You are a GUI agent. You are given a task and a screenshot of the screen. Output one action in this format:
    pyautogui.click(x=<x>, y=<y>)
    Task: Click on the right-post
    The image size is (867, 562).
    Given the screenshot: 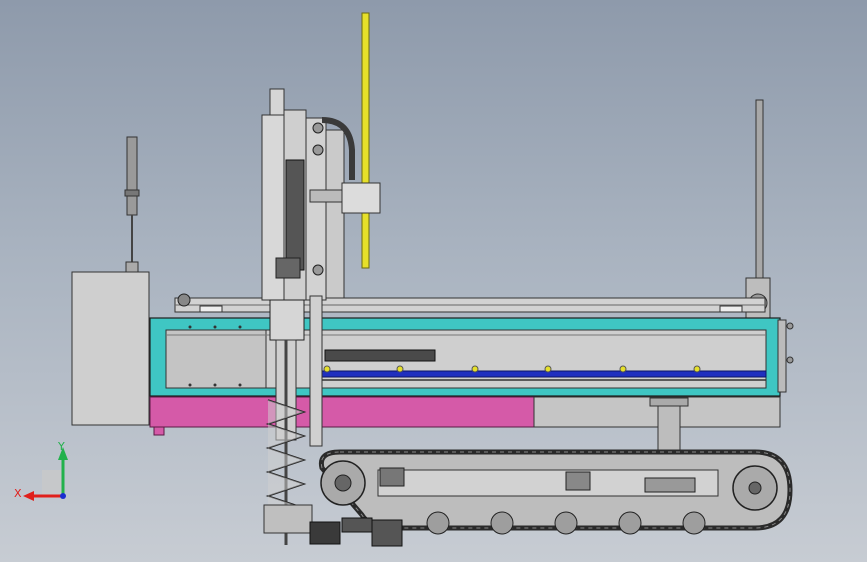 What is the action you would take?
    pyautogui.click(x=758, y=209)
    